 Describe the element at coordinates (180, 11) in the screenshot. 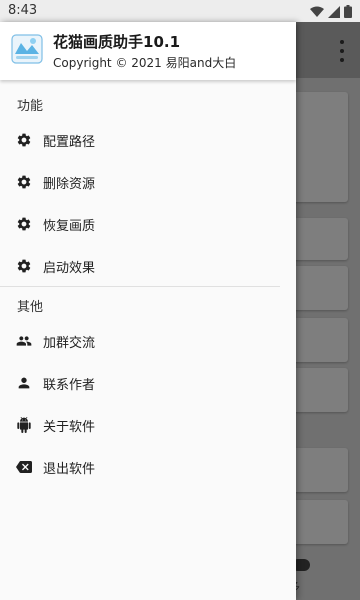

I see `status-bar: 8:43` at that location.